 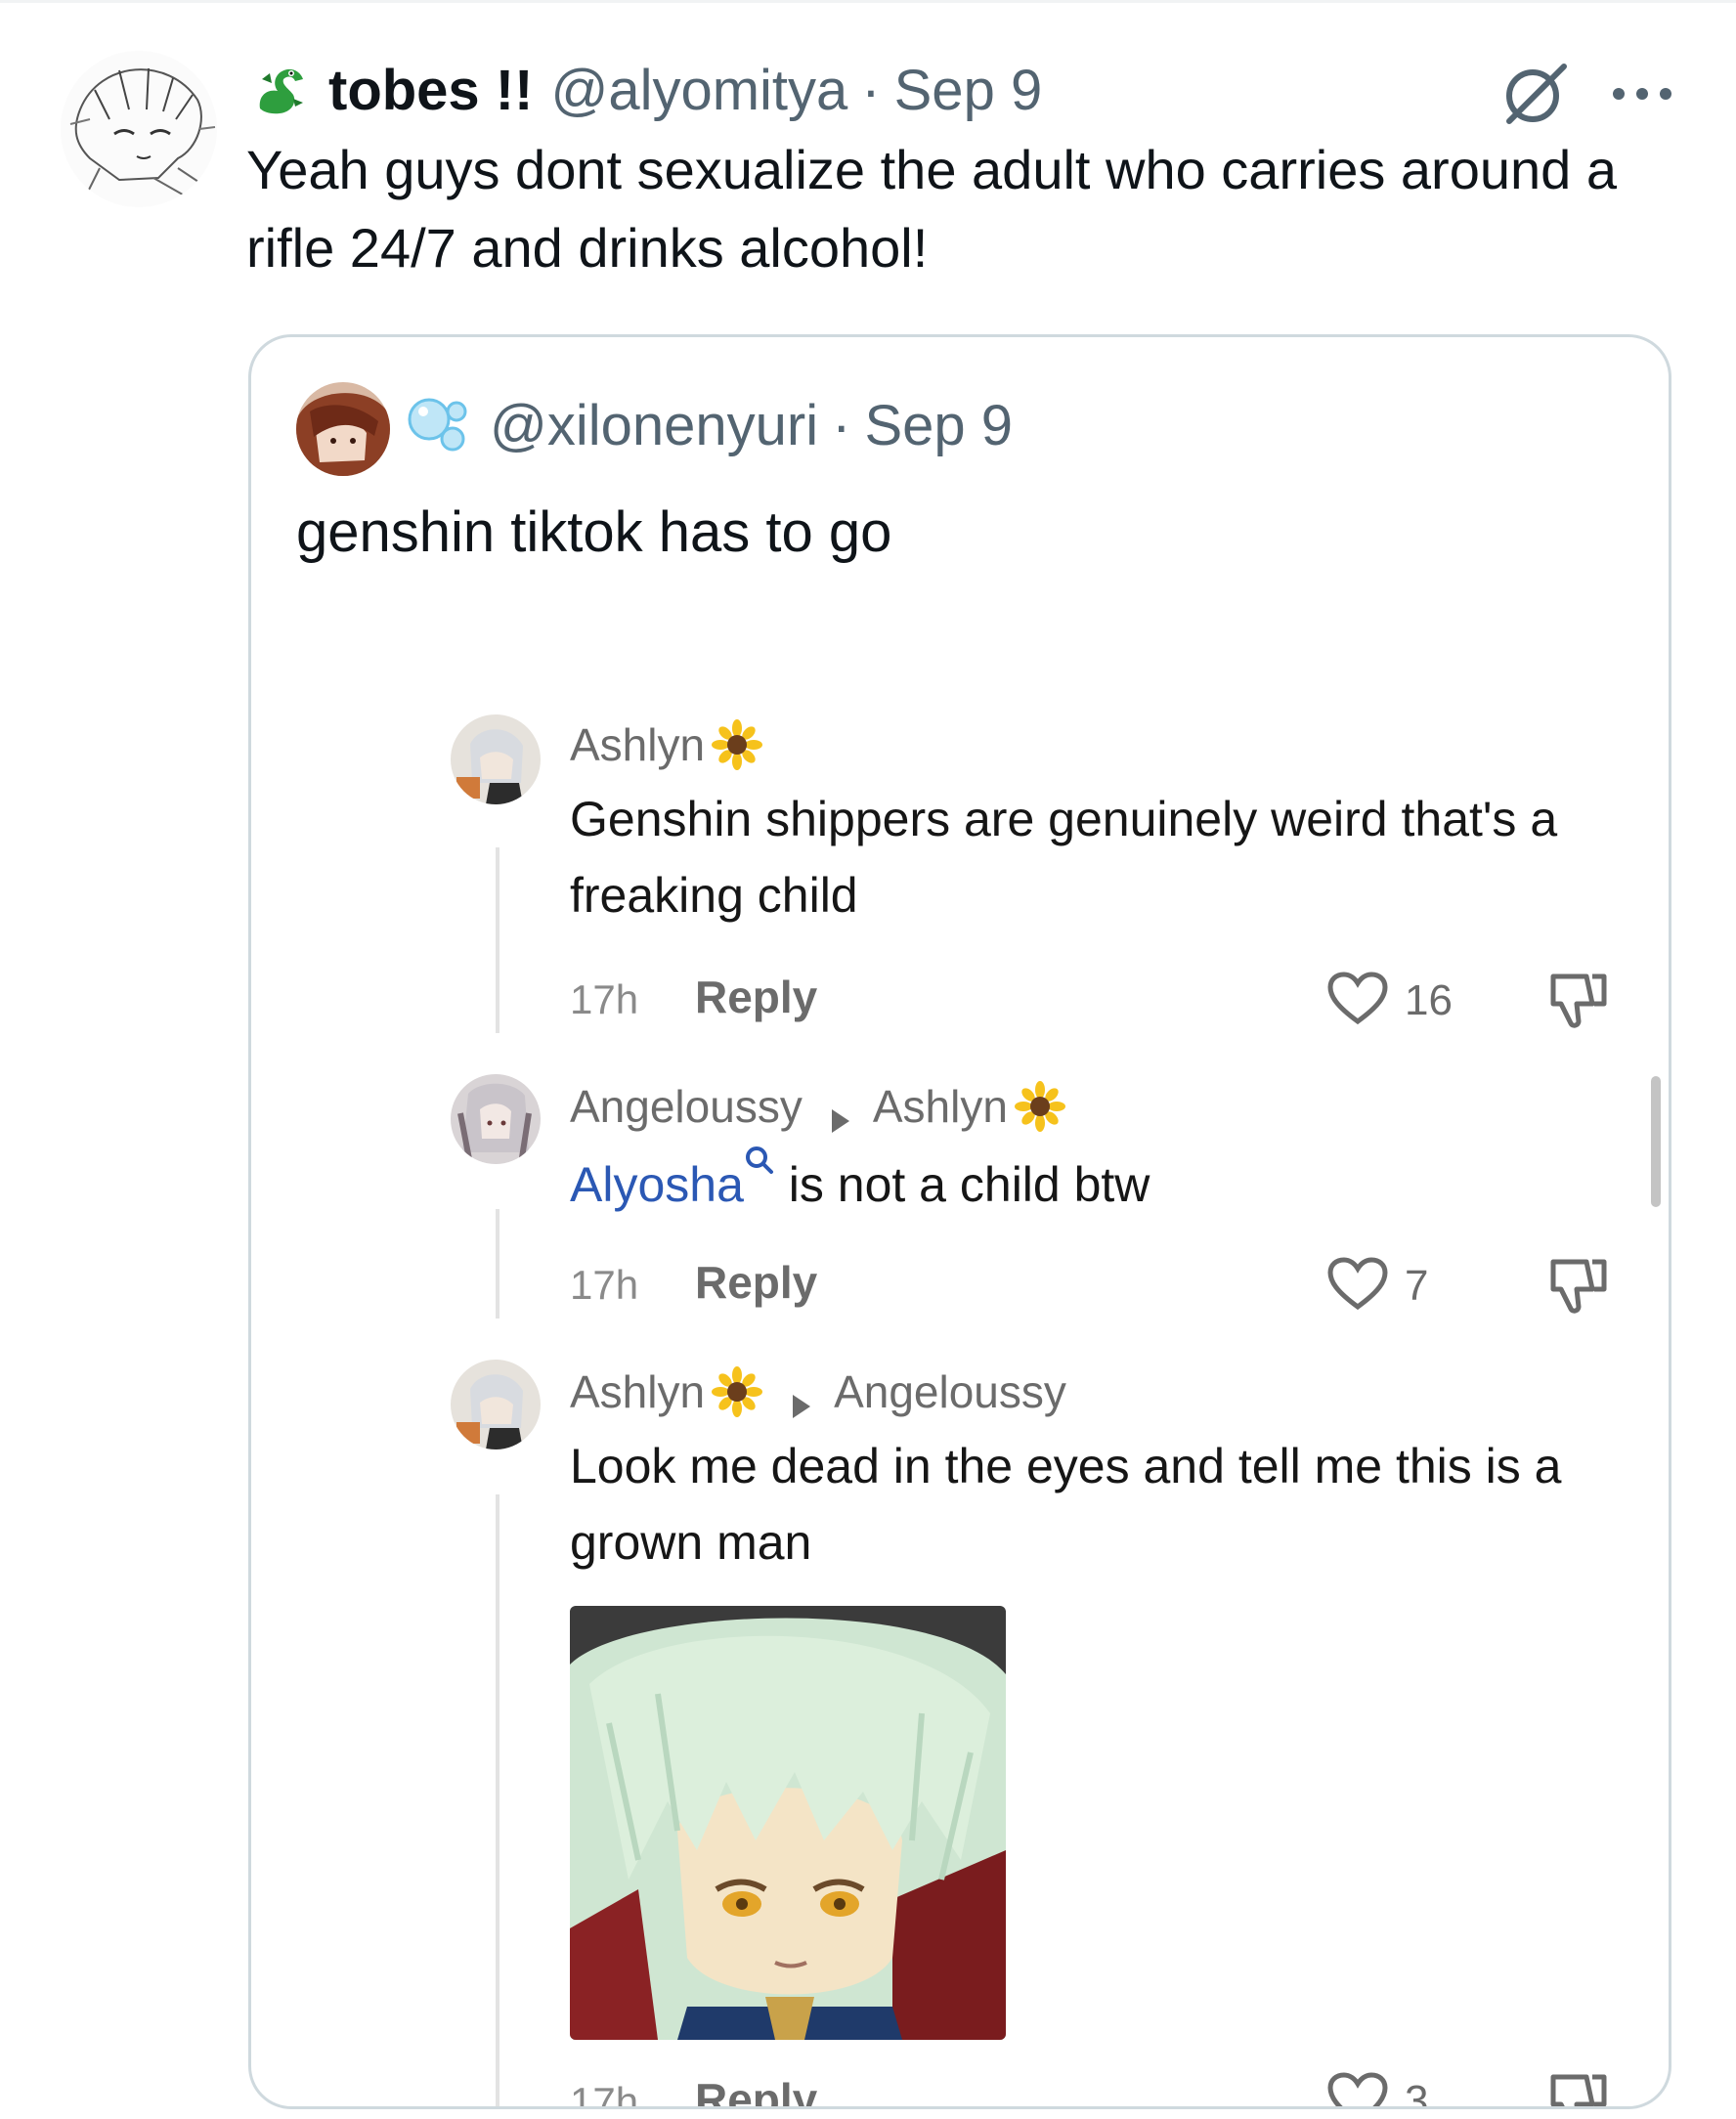 I want to click on bubbles-emoji-icon, so click(x=439, y=423).